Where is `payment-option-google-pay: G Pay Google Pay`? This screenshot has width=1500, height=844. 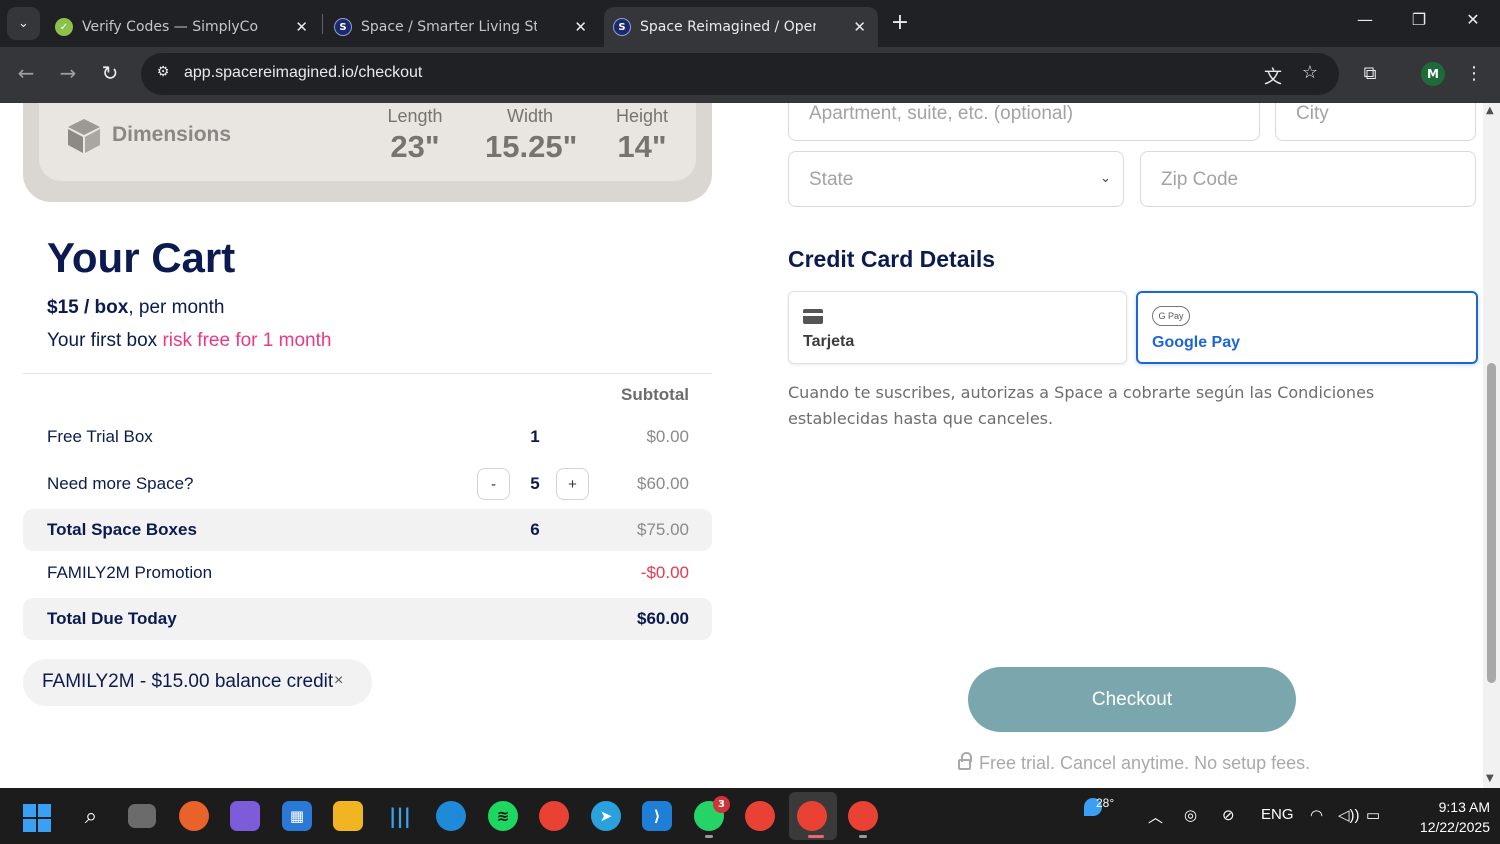 payment-option-google-pay: G Pay Google Pay is located at coordinates (1307, 327).